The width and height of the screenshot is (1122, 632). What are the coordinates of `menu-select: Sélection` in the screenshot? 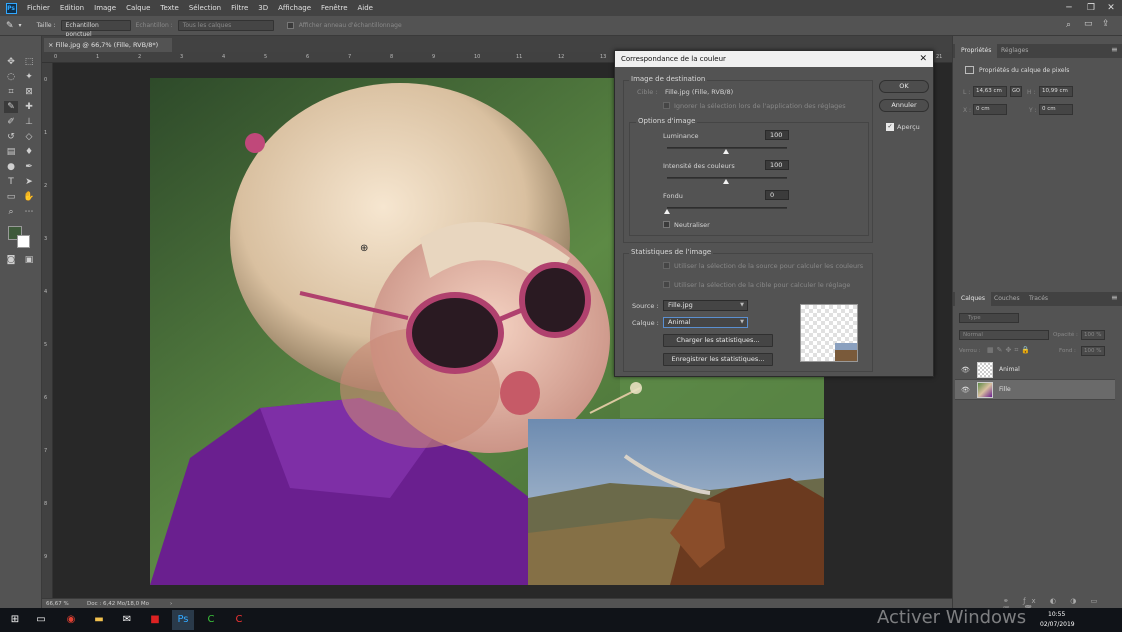 It's located at (205, 8).